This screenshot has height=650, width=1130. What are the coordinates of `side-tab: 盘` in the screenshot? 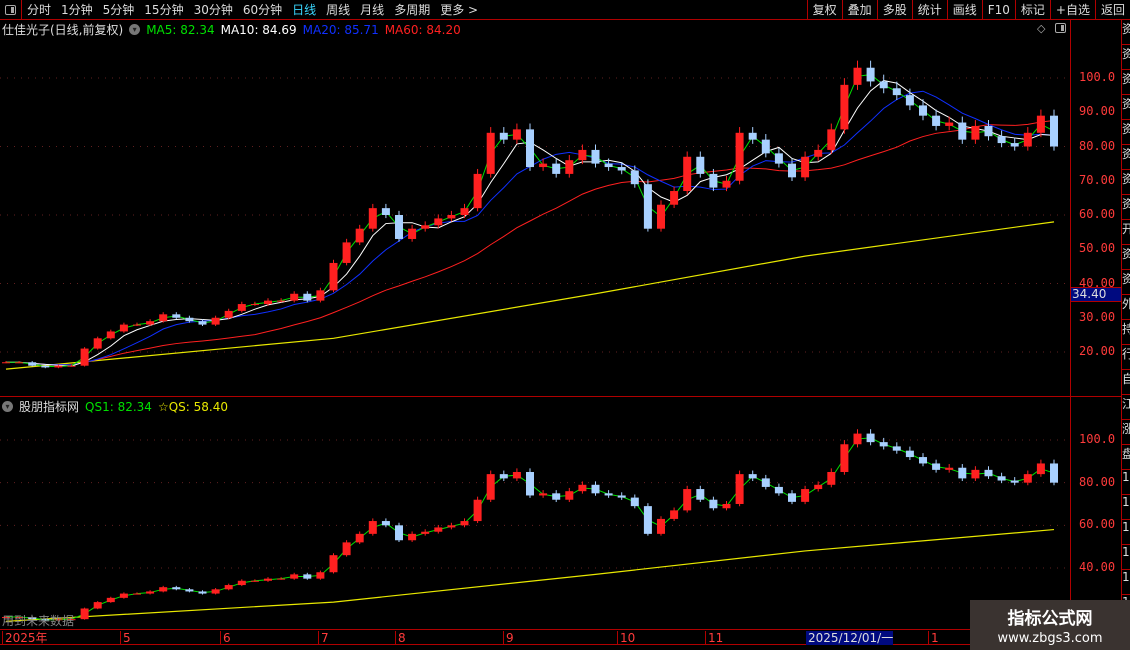 It's located at (1126, 457).